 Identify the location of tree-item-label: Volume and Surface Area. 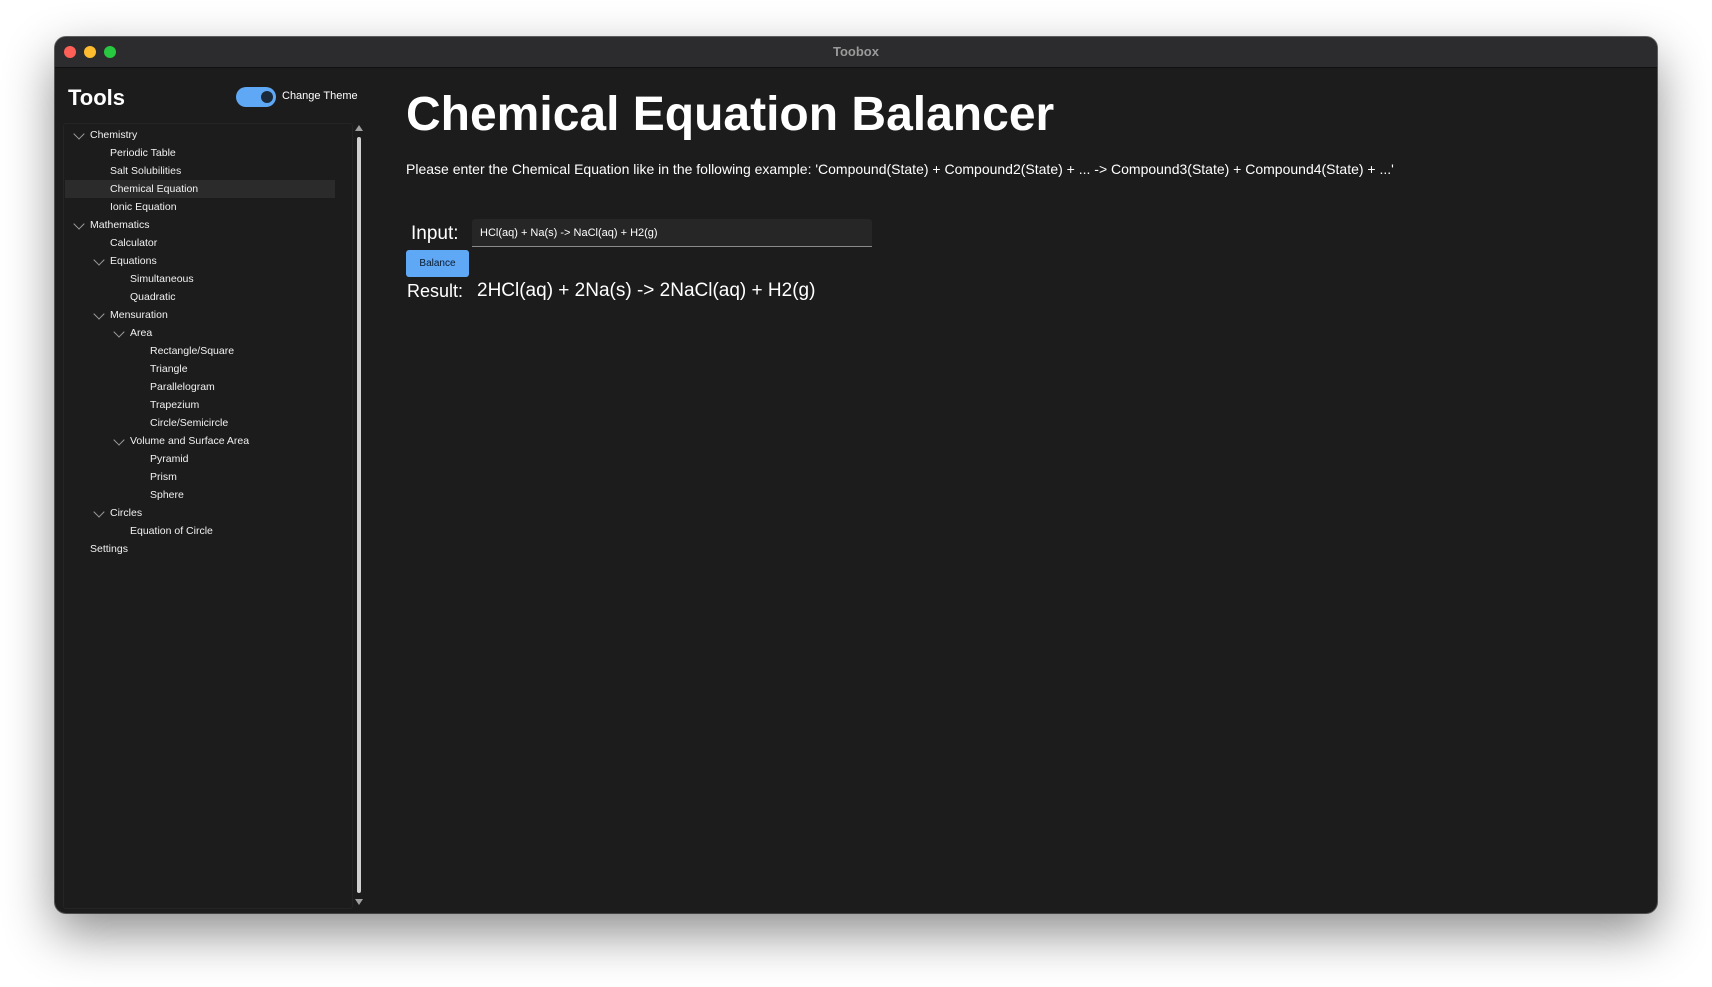
(190, 441).